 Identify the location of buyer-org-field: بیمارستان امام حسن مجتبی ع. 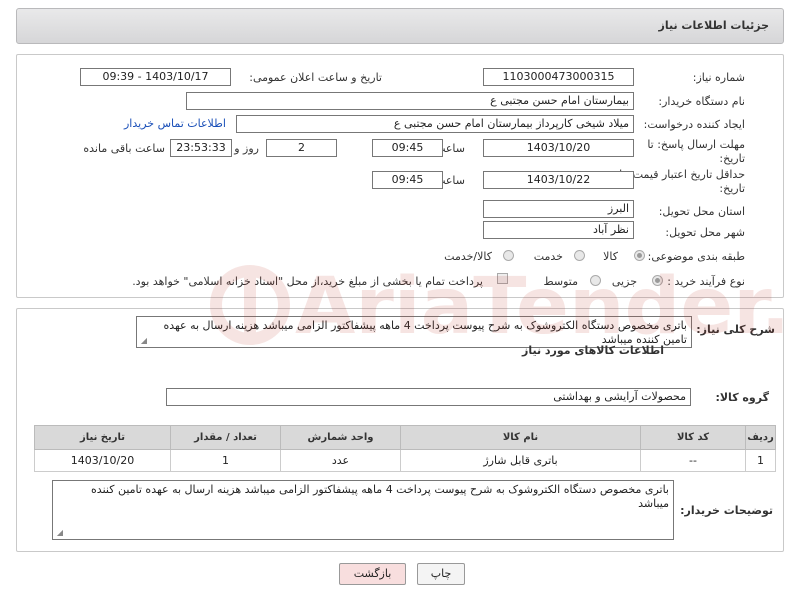
(410, 101).